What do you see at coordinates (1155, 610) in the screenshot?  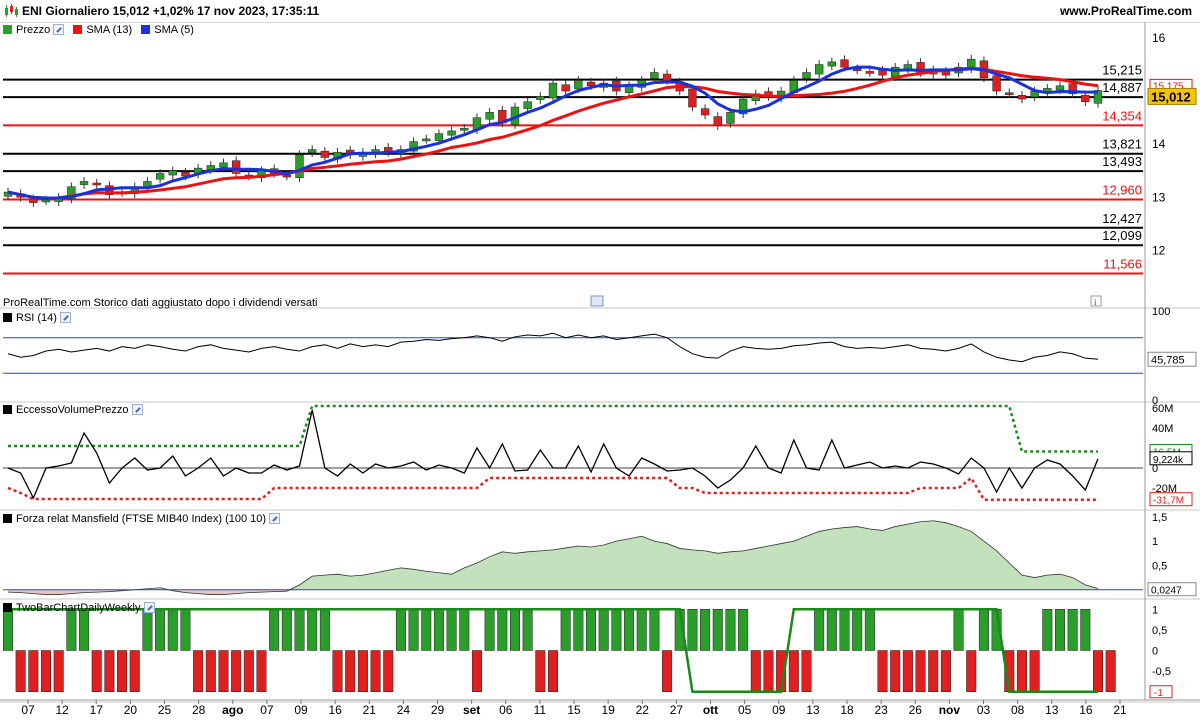 I see `axis-tick-label: 1` at bounding box center [1155, 610].